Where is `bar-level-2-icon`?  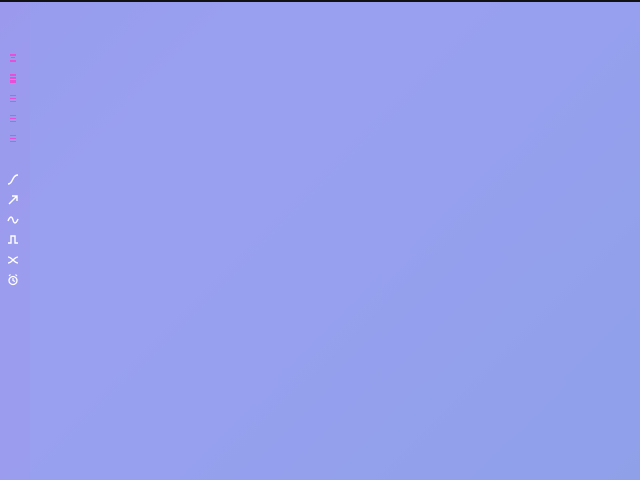 bar-level-2-icon is located at coordinates (13, 80).